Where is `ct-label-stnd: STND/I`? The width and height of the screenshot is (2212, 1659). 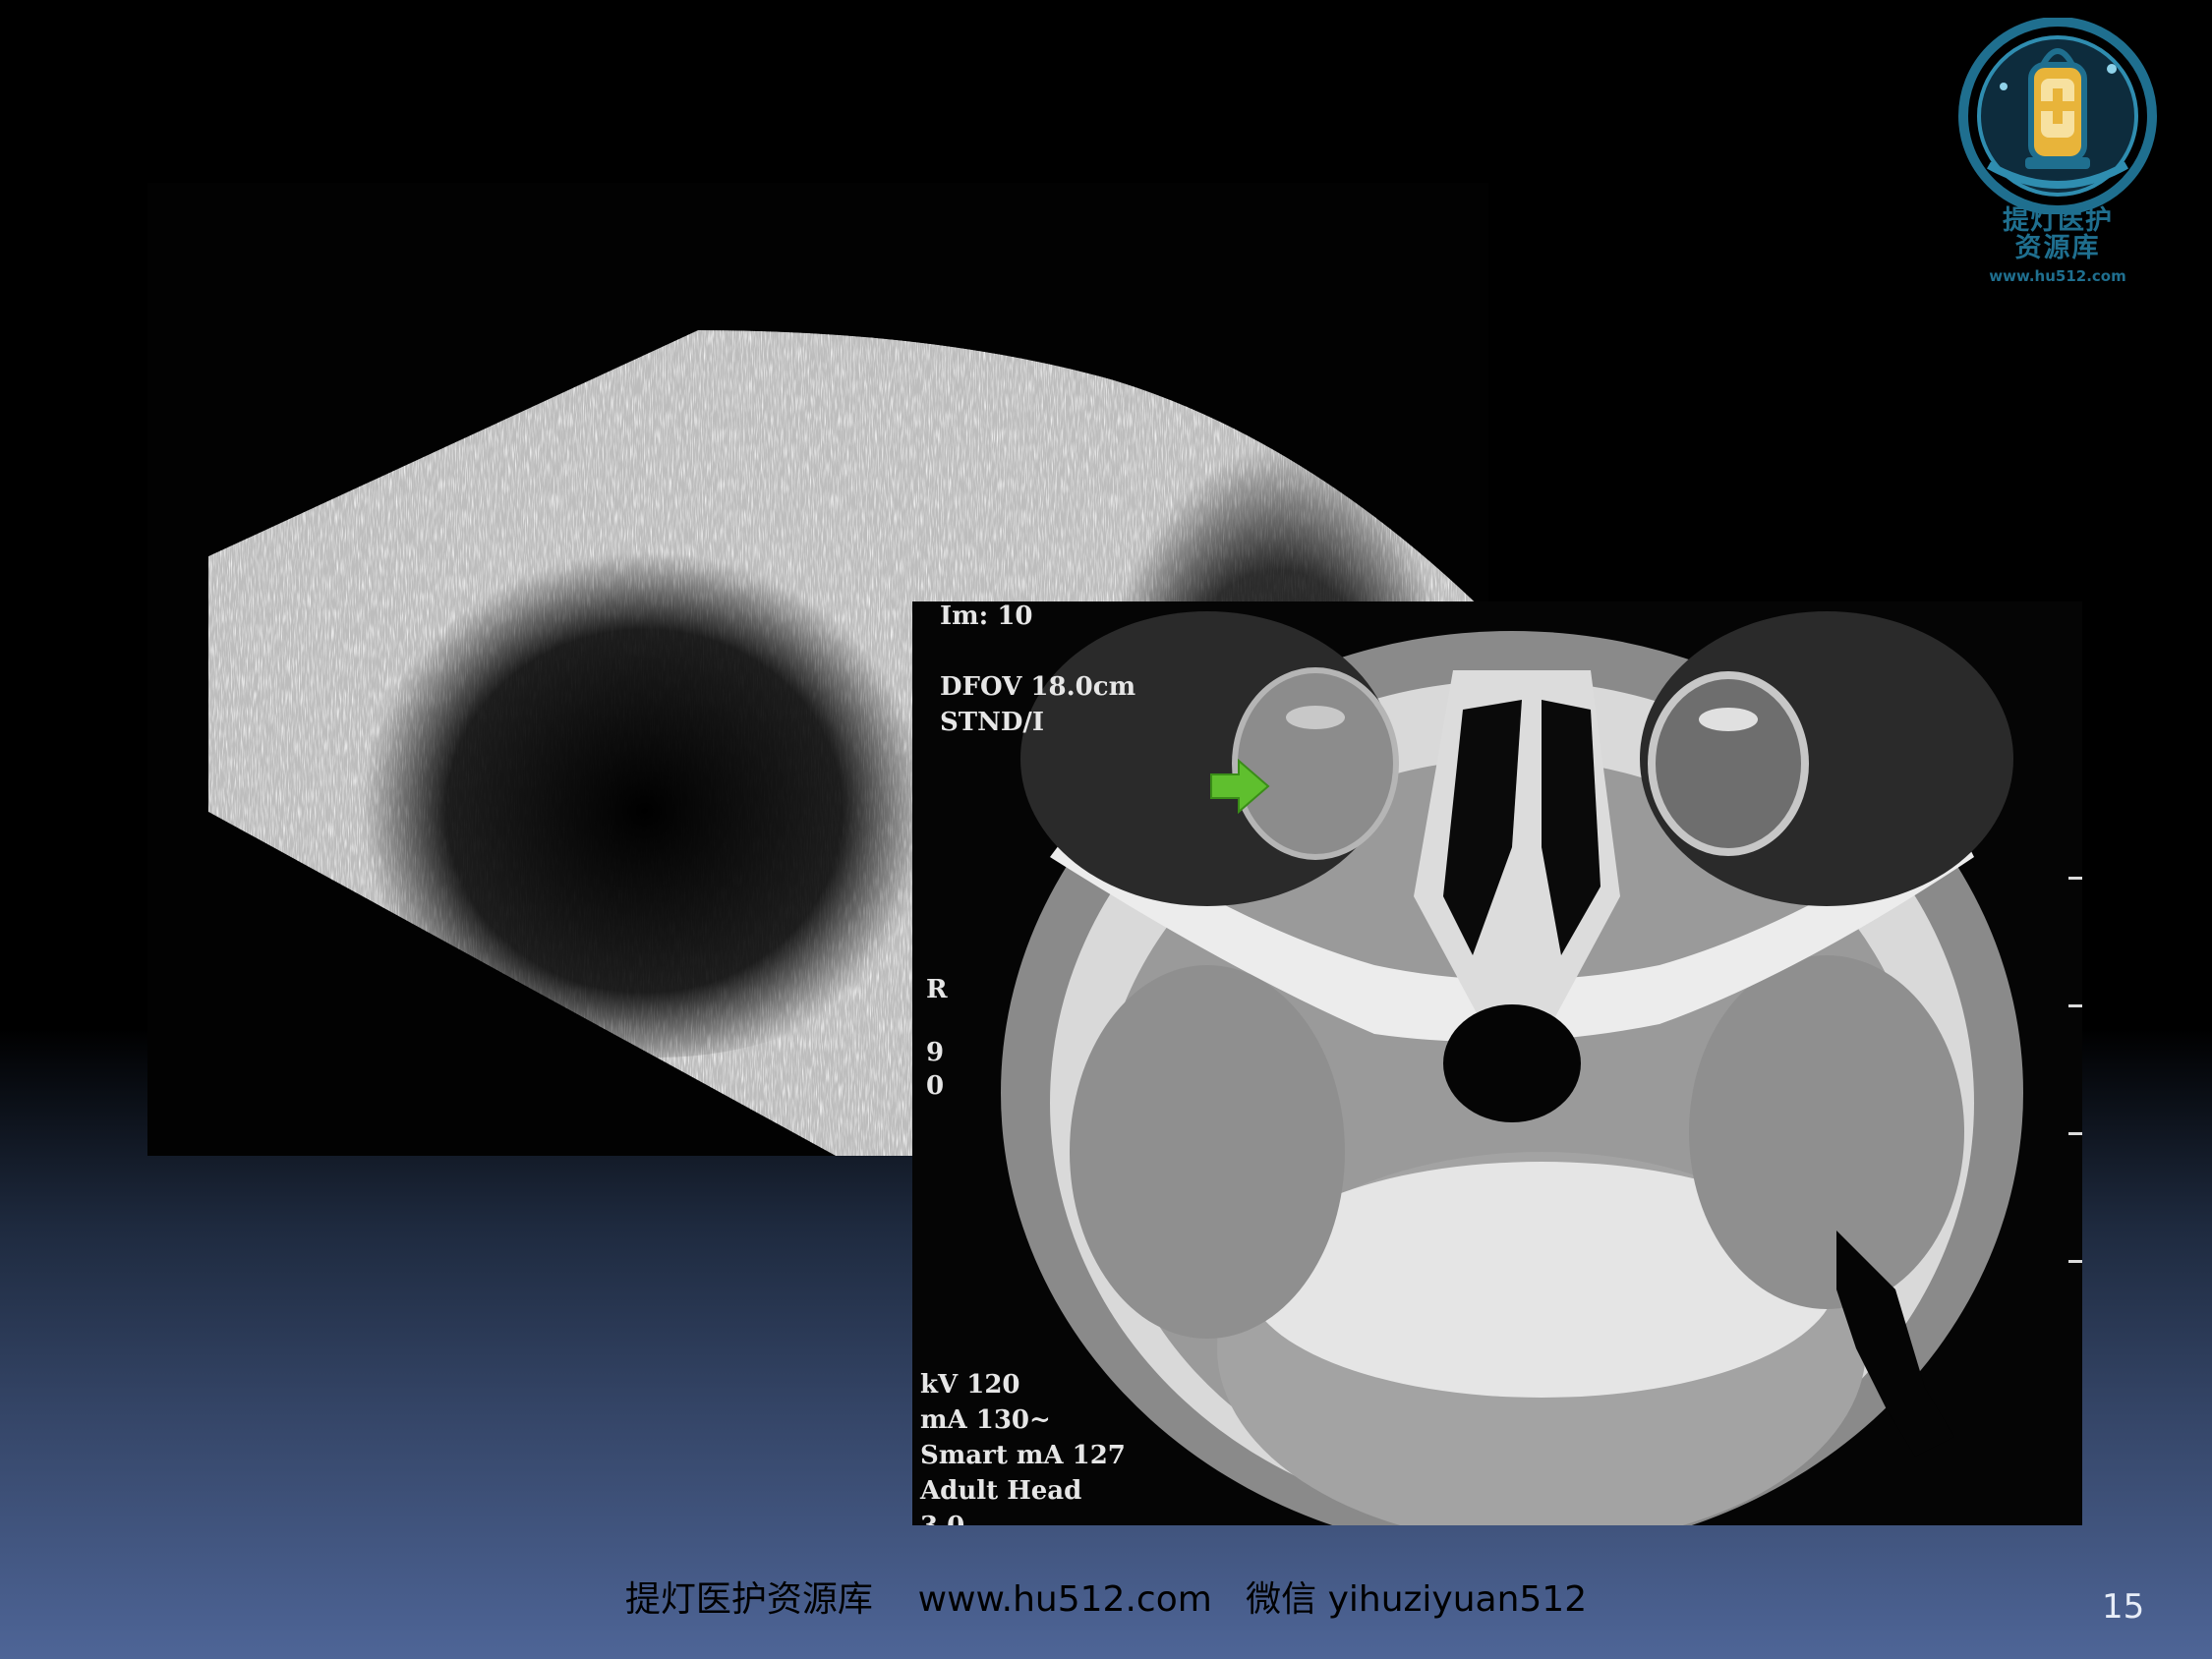
ct-label-stnd: STND/I is located at coordinates (993, 722).